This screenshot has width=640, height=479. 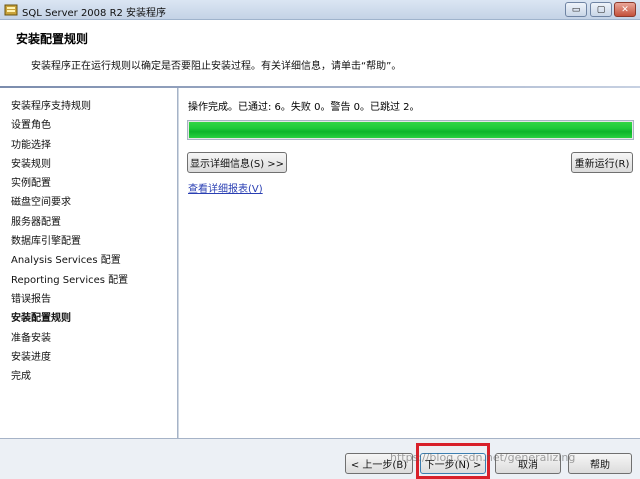 I want to click on maximize-button: ▢, so click(x=601, y=9).